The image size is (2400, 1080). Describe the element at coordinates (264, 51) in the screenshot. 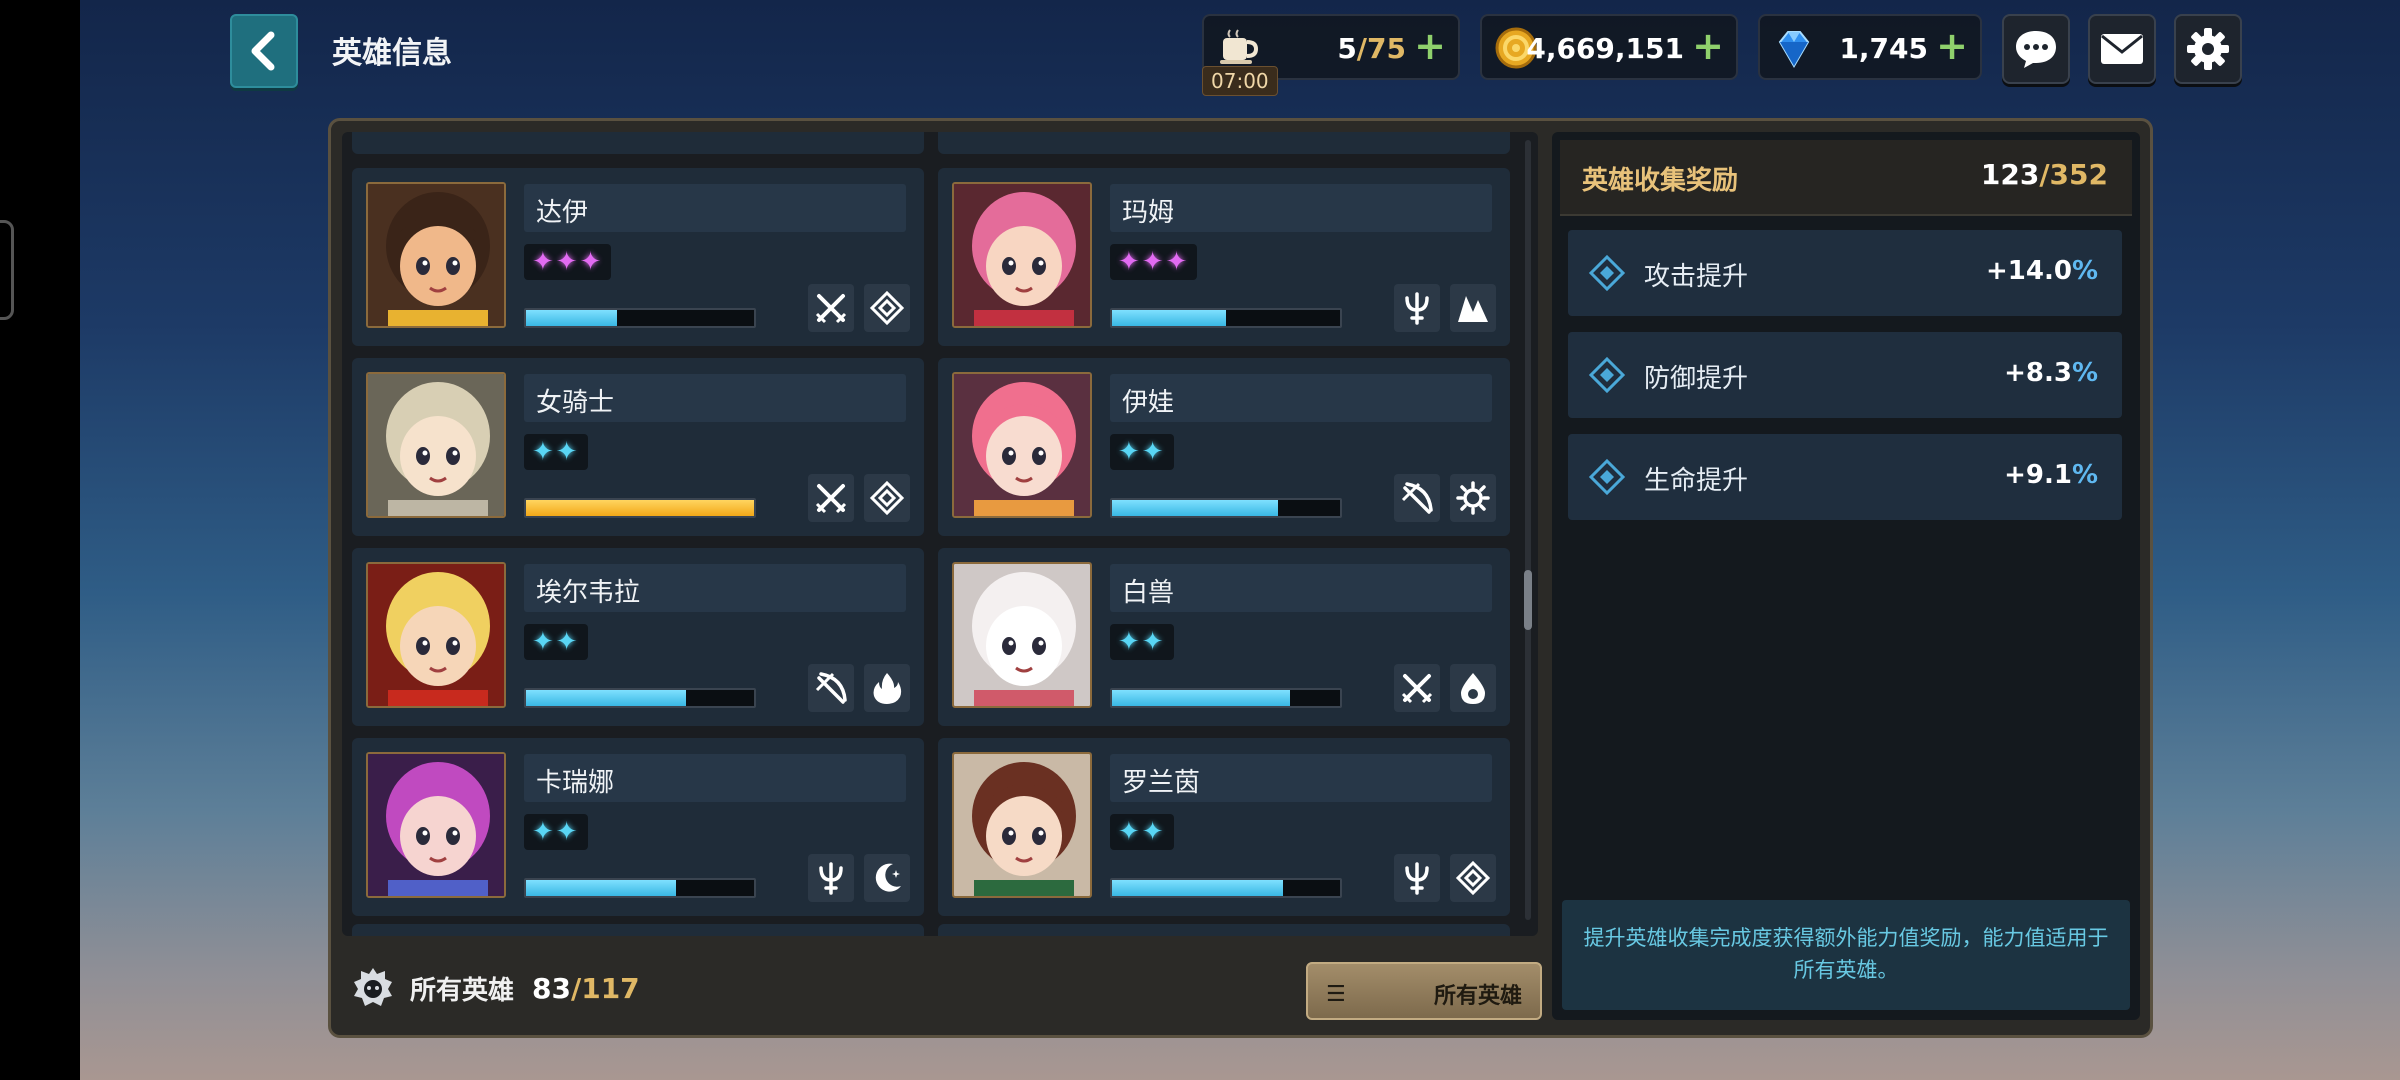

I see `back-button` at that location.